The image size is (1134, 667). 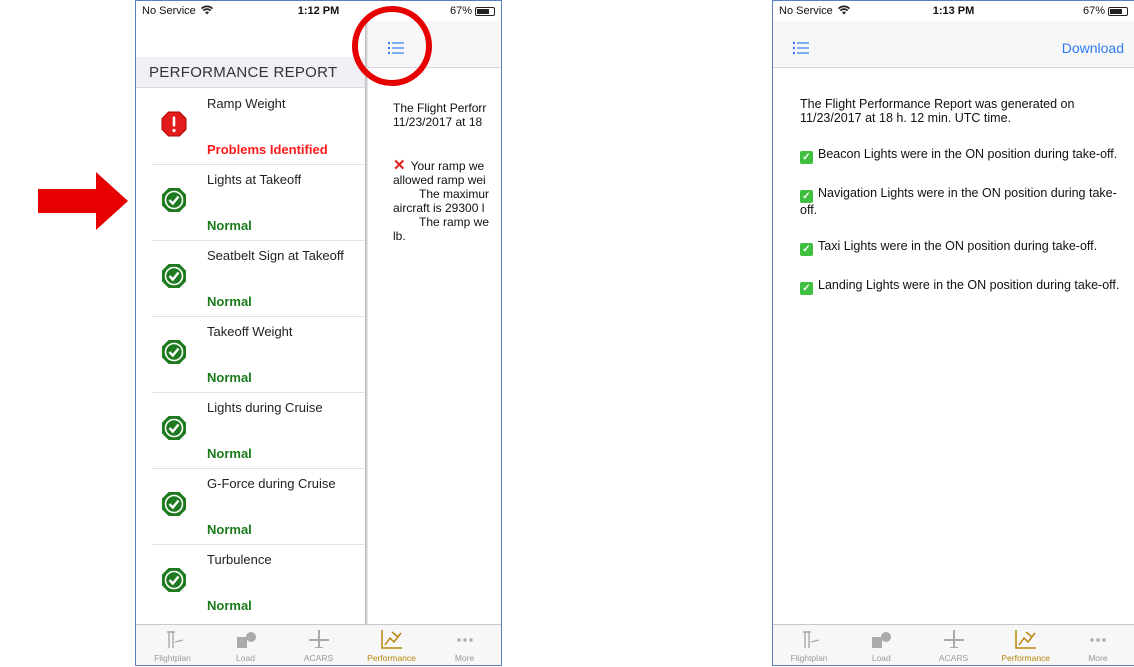 What do you see at coordinates (258, 506) in the screenshot?
I see `list-item-g-force-during-cruise: G-Force during Cruise Normal` at bounding box center [258, 506].